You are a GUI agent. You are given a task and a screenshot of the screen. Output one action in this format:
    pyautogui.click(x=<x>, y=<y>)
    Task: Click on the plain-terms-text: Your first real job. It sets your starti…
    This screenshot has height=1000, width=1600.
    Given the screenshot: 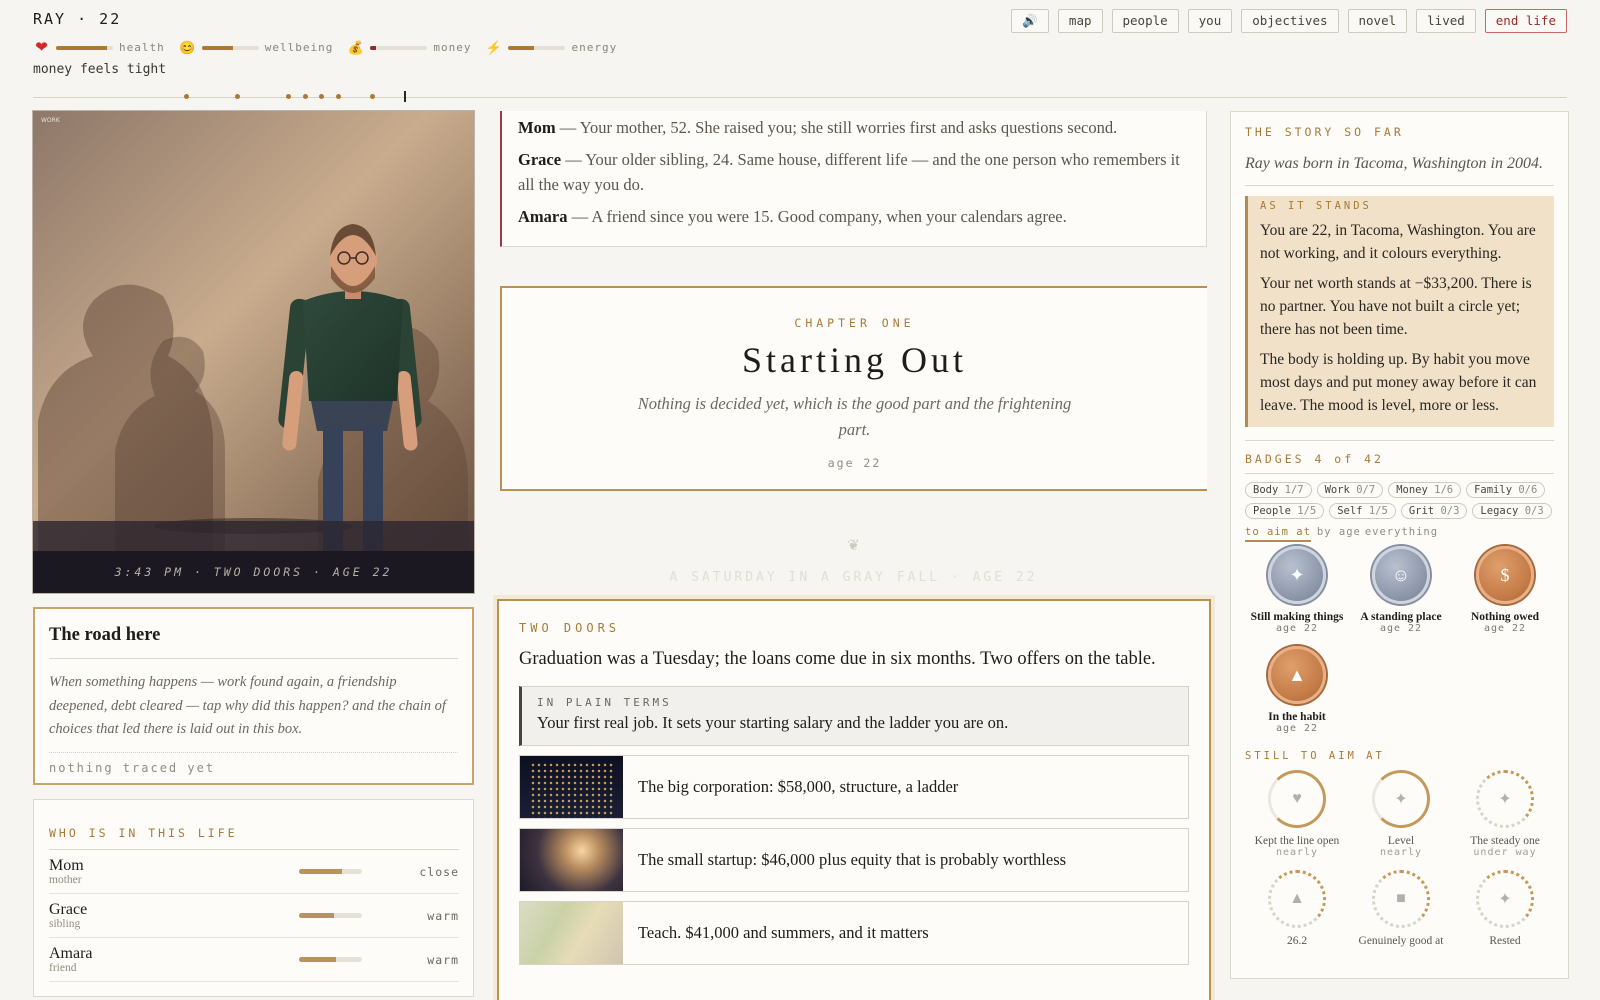 What is the action you would take?
    pyautogui.click(x=773, y=722)
    